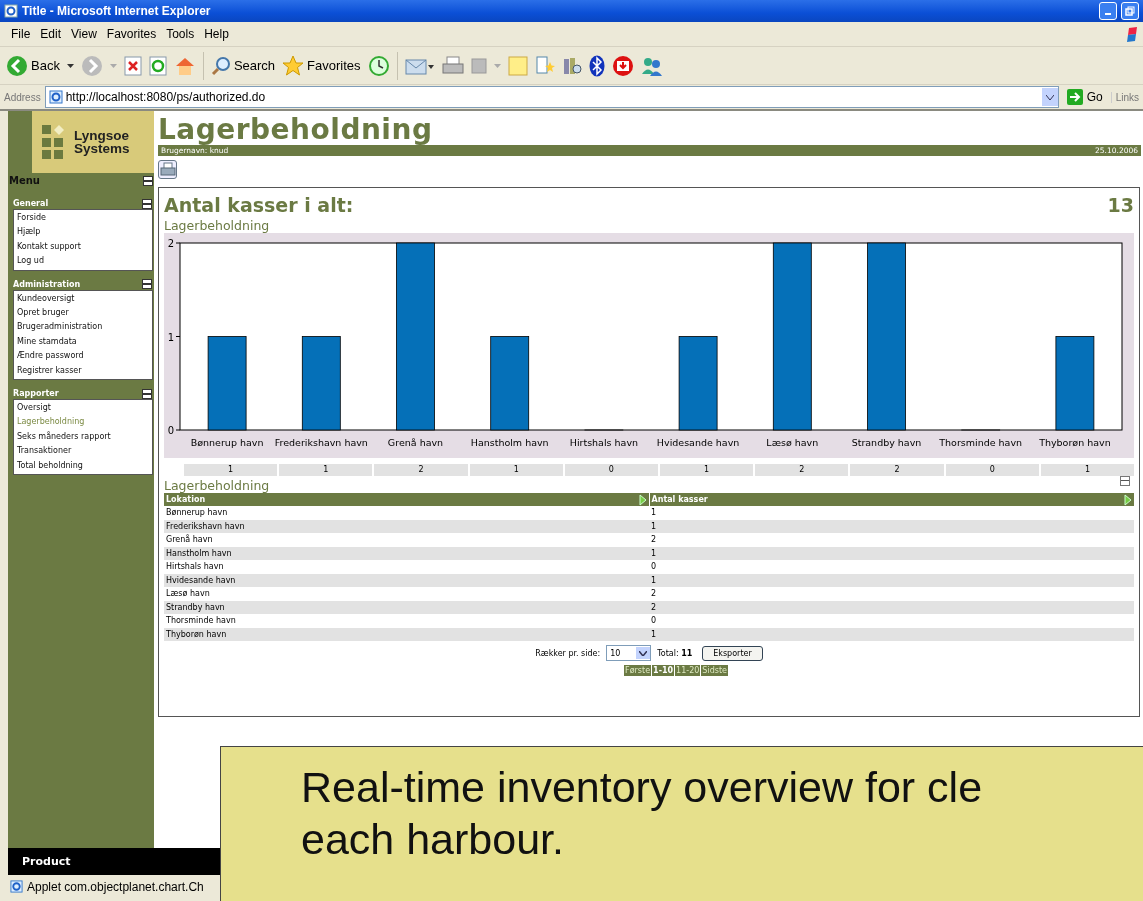 Image resolution: width=1143 pixels, height=901 pixels. I want to click on chart-title: Lagerbeholdning, so click(217, 225).